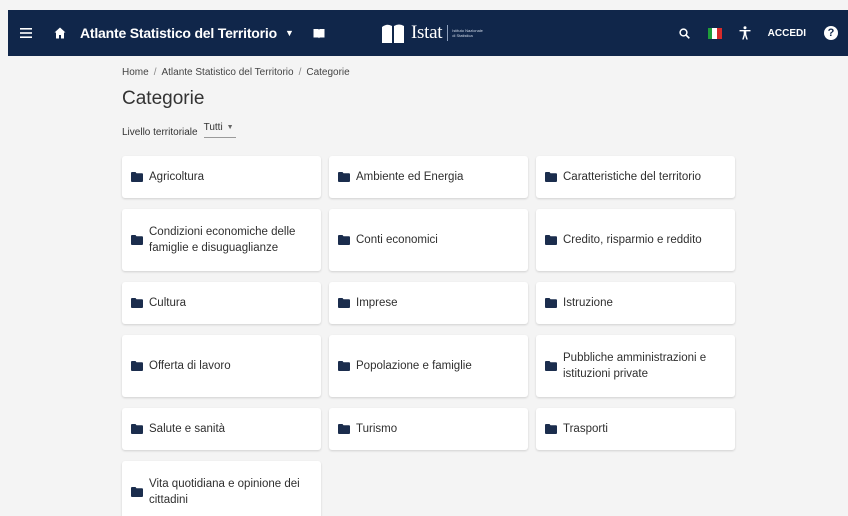  Describe the element at coordinates (187, 429) in the screenshot. I see `category-label: Salute e sanità` at that location.